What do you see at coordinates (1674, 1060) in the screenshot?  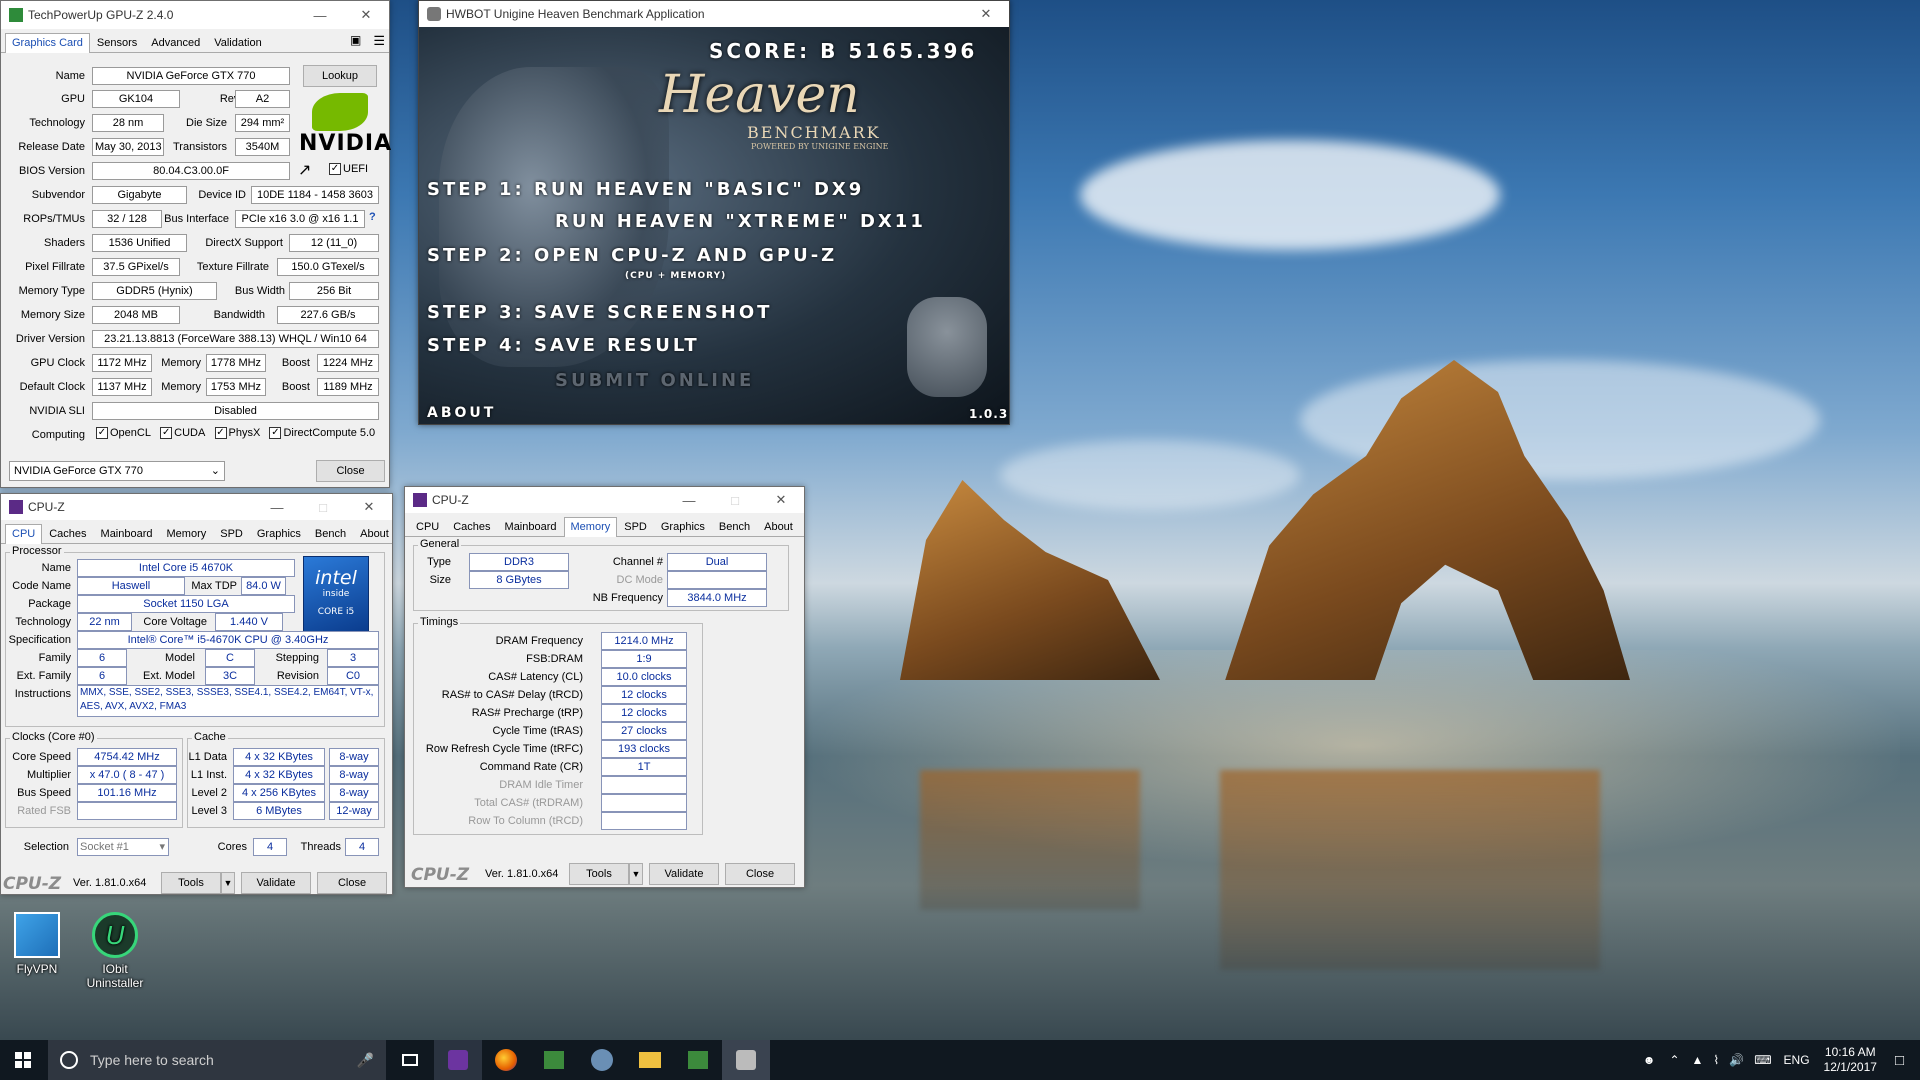 I see `chevron-up-icon: ⌃` at bounding box center [1674, 1060].